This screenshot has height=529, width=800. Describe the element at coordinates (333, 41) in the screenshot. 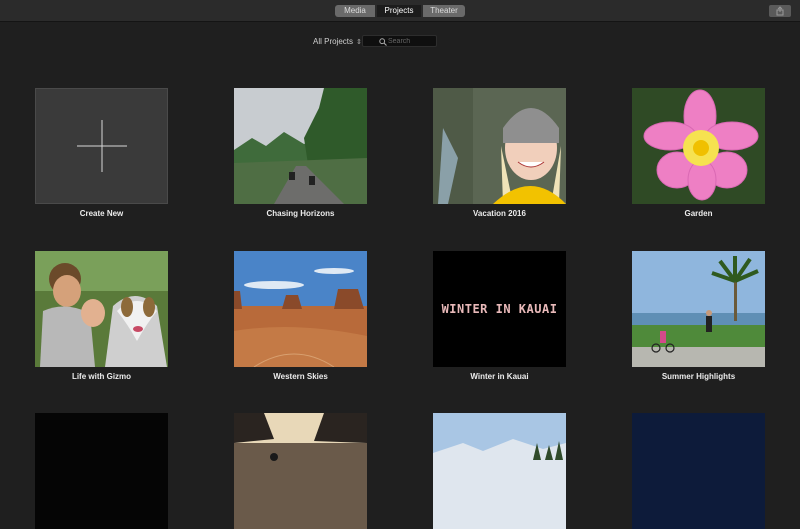

I see `project-filter-label: All Projects` at that location.